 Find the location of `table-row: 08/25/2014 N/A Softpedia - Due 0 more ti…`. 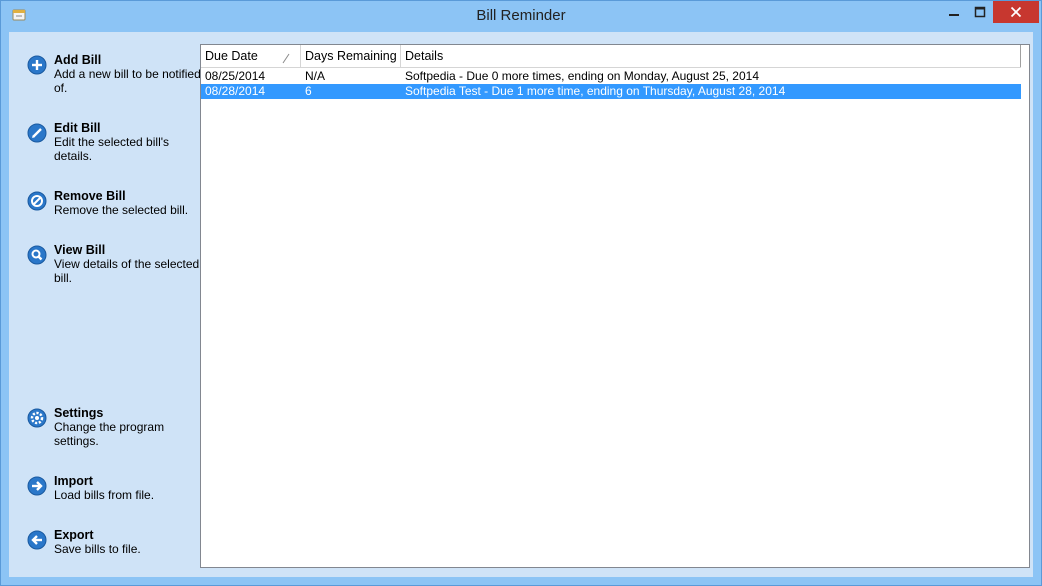

table-row: 08/25/2014 N/A Softpedia - Due 0 more ti… is located at coordinates (611, 76).